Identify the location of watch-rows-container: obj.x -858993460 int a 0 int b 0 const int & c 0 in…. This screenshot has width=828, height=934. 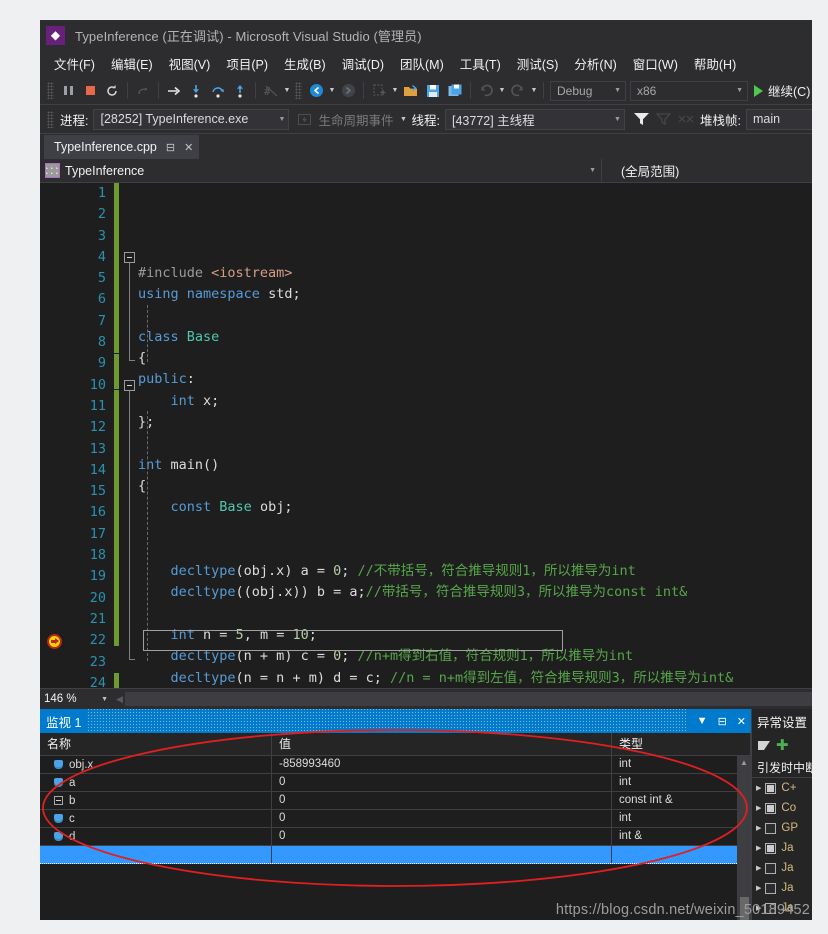
(388, 838).